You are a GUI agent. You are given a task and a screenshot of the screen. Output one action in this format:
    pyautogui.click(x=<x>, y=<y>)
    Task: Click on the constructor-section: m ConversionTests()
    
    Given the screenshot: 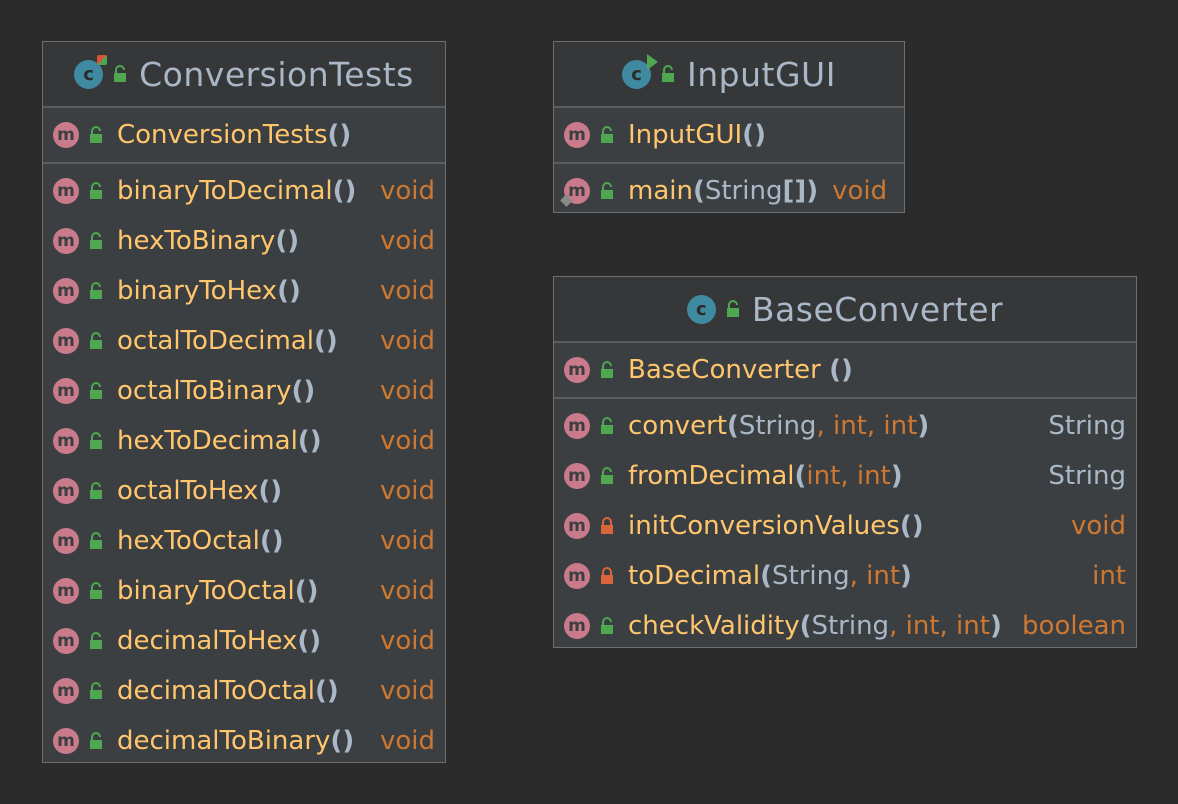 What is the action you would take?
    pyautogui.click(x=244, y=136)
    